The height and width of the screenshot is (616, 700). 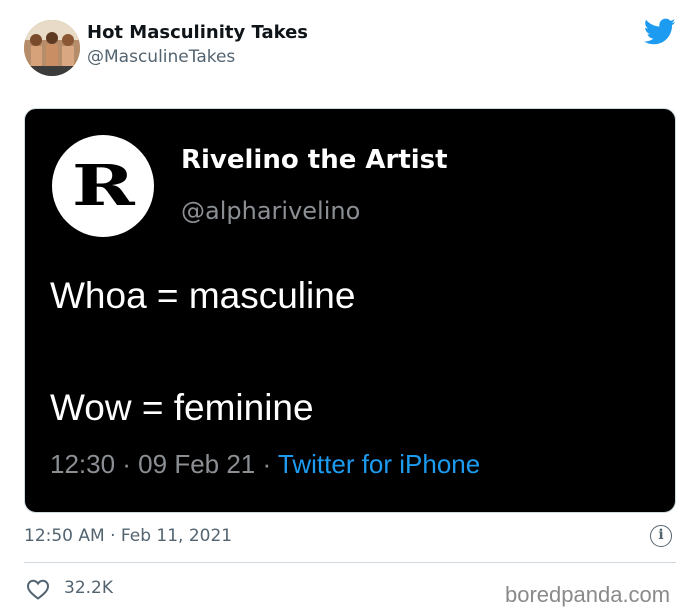 What do you see at coordinates (588, 594) in the screenshot?
I see `watermark: boredpanda.com` at bounding box center [588, 594].